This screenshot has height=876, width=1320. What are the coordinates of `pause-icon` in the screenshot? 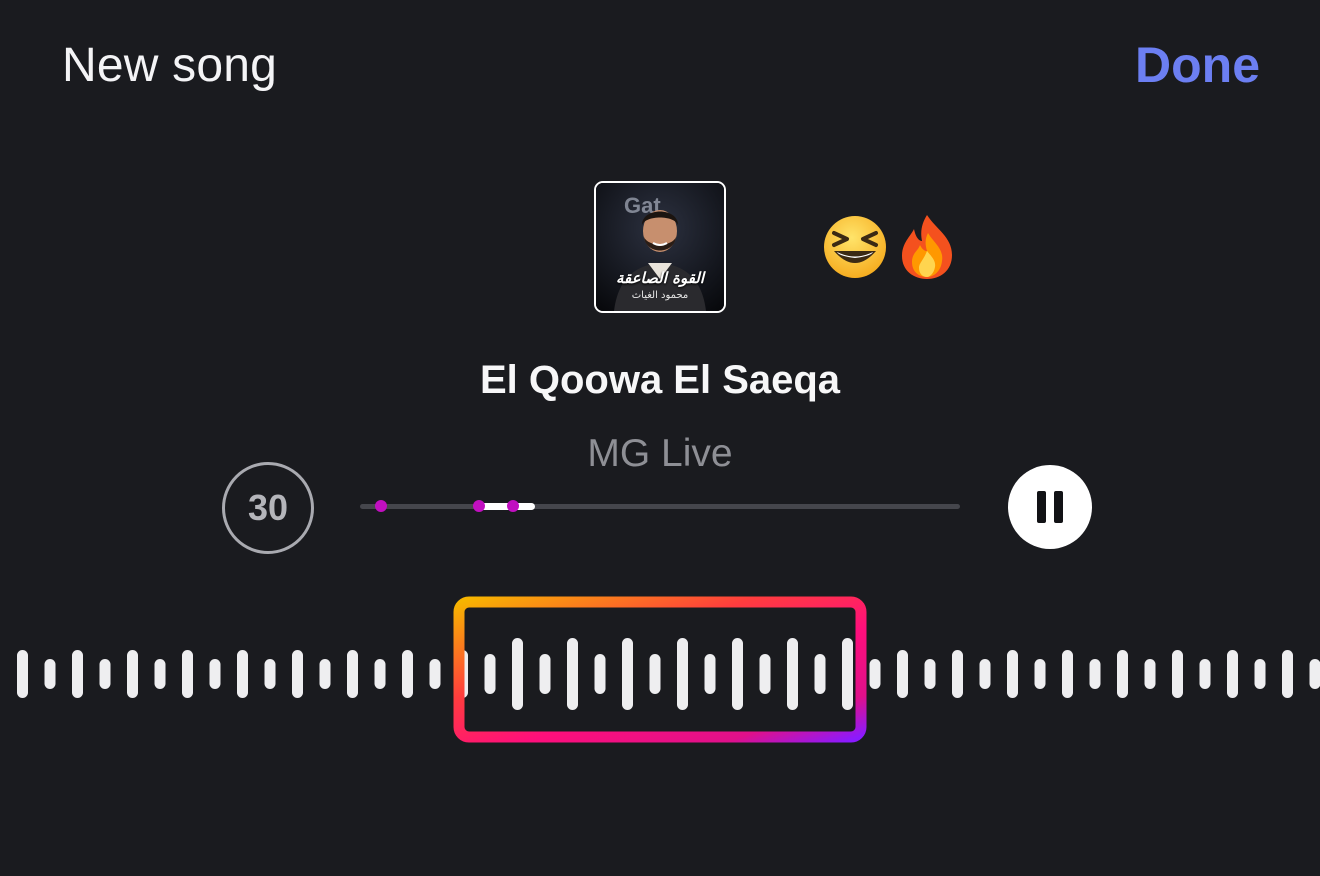 It's located at (1050, 507).